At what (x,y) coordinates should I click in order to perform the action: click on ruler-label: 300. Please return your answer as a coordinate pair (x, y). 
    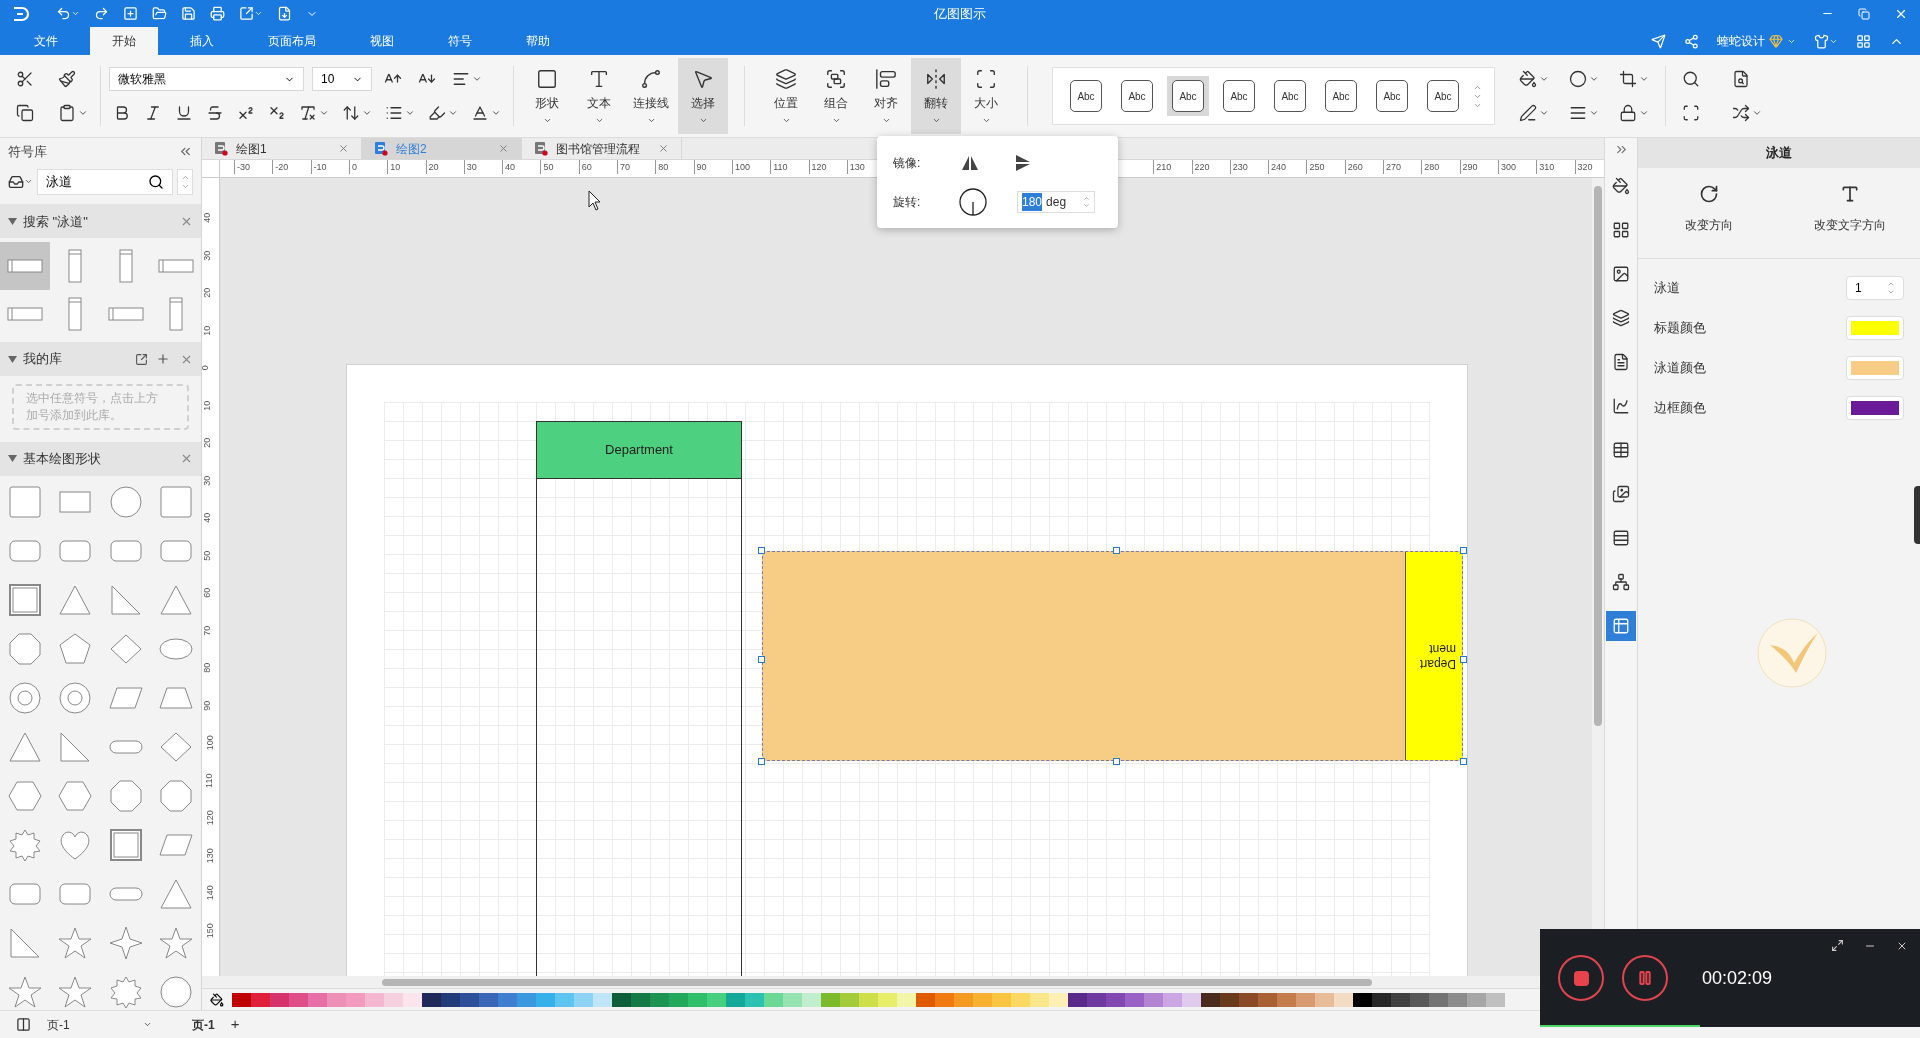
    Looking at the image, I should click on (1506, 167).